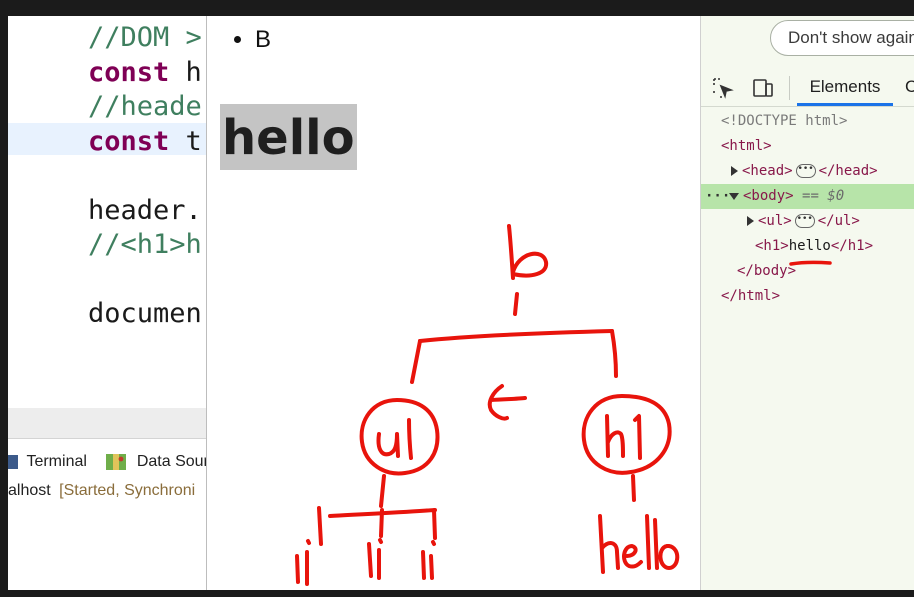  What do you see at coordinates (807, 146) in the screenshot?
I see `dom-node-html: <html>` at bounding box center [807, 146].